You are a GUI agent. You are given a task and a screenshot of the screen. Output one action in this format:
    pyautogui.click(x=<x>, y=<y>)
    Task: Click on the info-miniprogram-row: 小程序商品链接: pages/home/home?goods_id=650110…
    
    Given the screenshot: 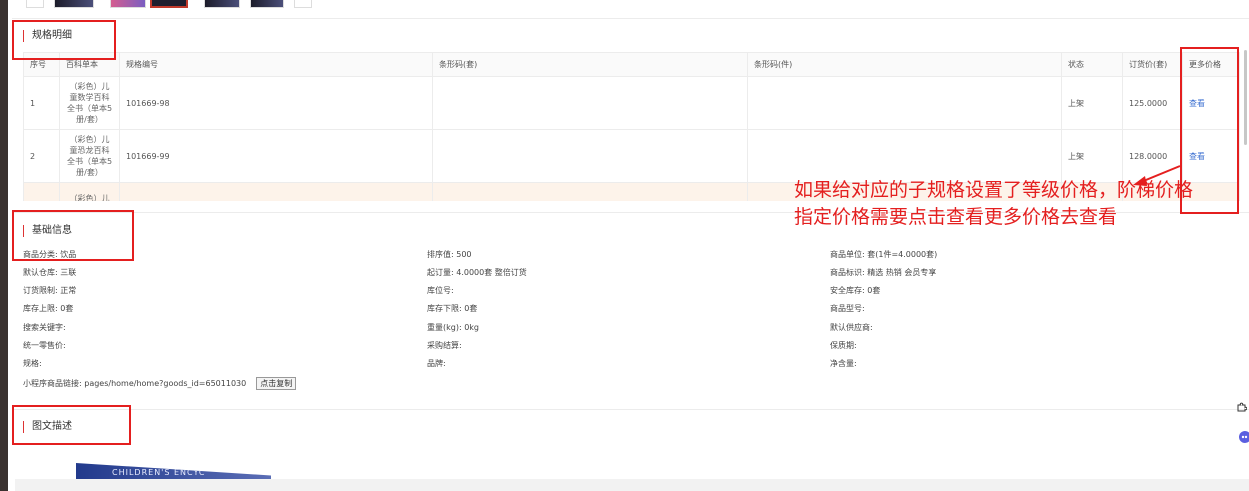 What is the action you would take?
    pyautogui.click(x=160, y=383)
    